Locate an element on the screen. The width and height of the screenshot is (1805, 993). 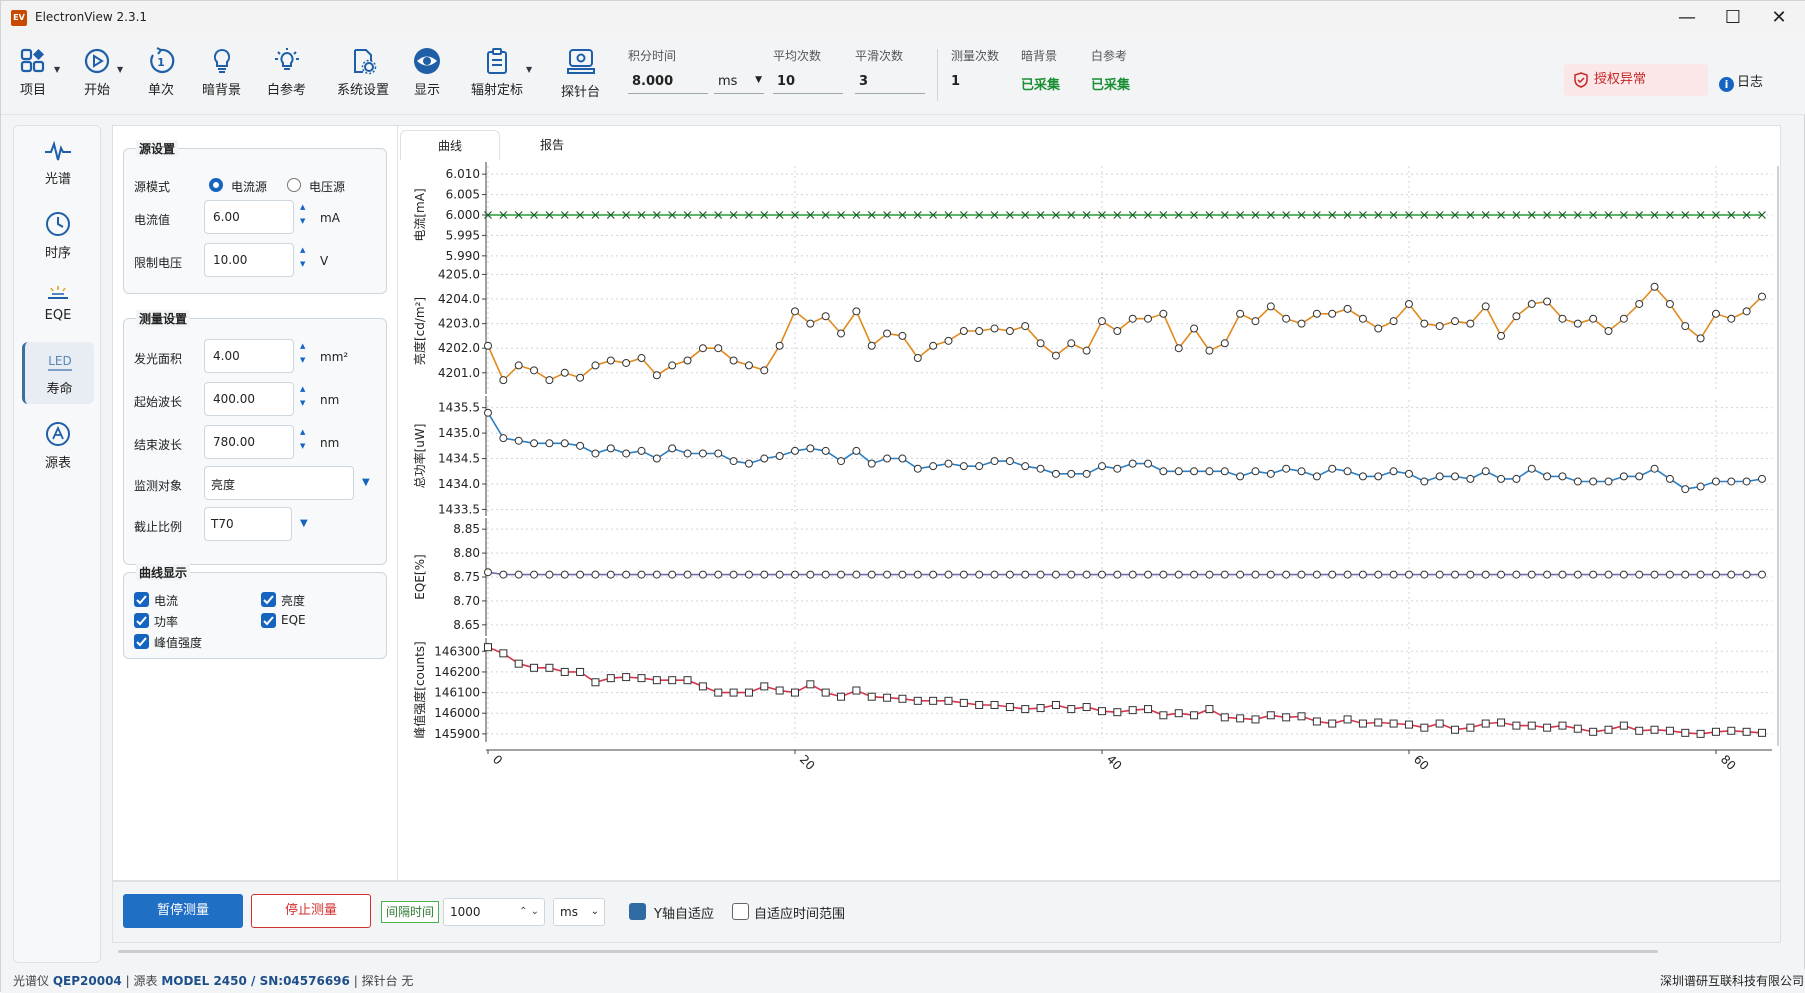
horizontal-scrollbar is located at coordinates (946, 952).